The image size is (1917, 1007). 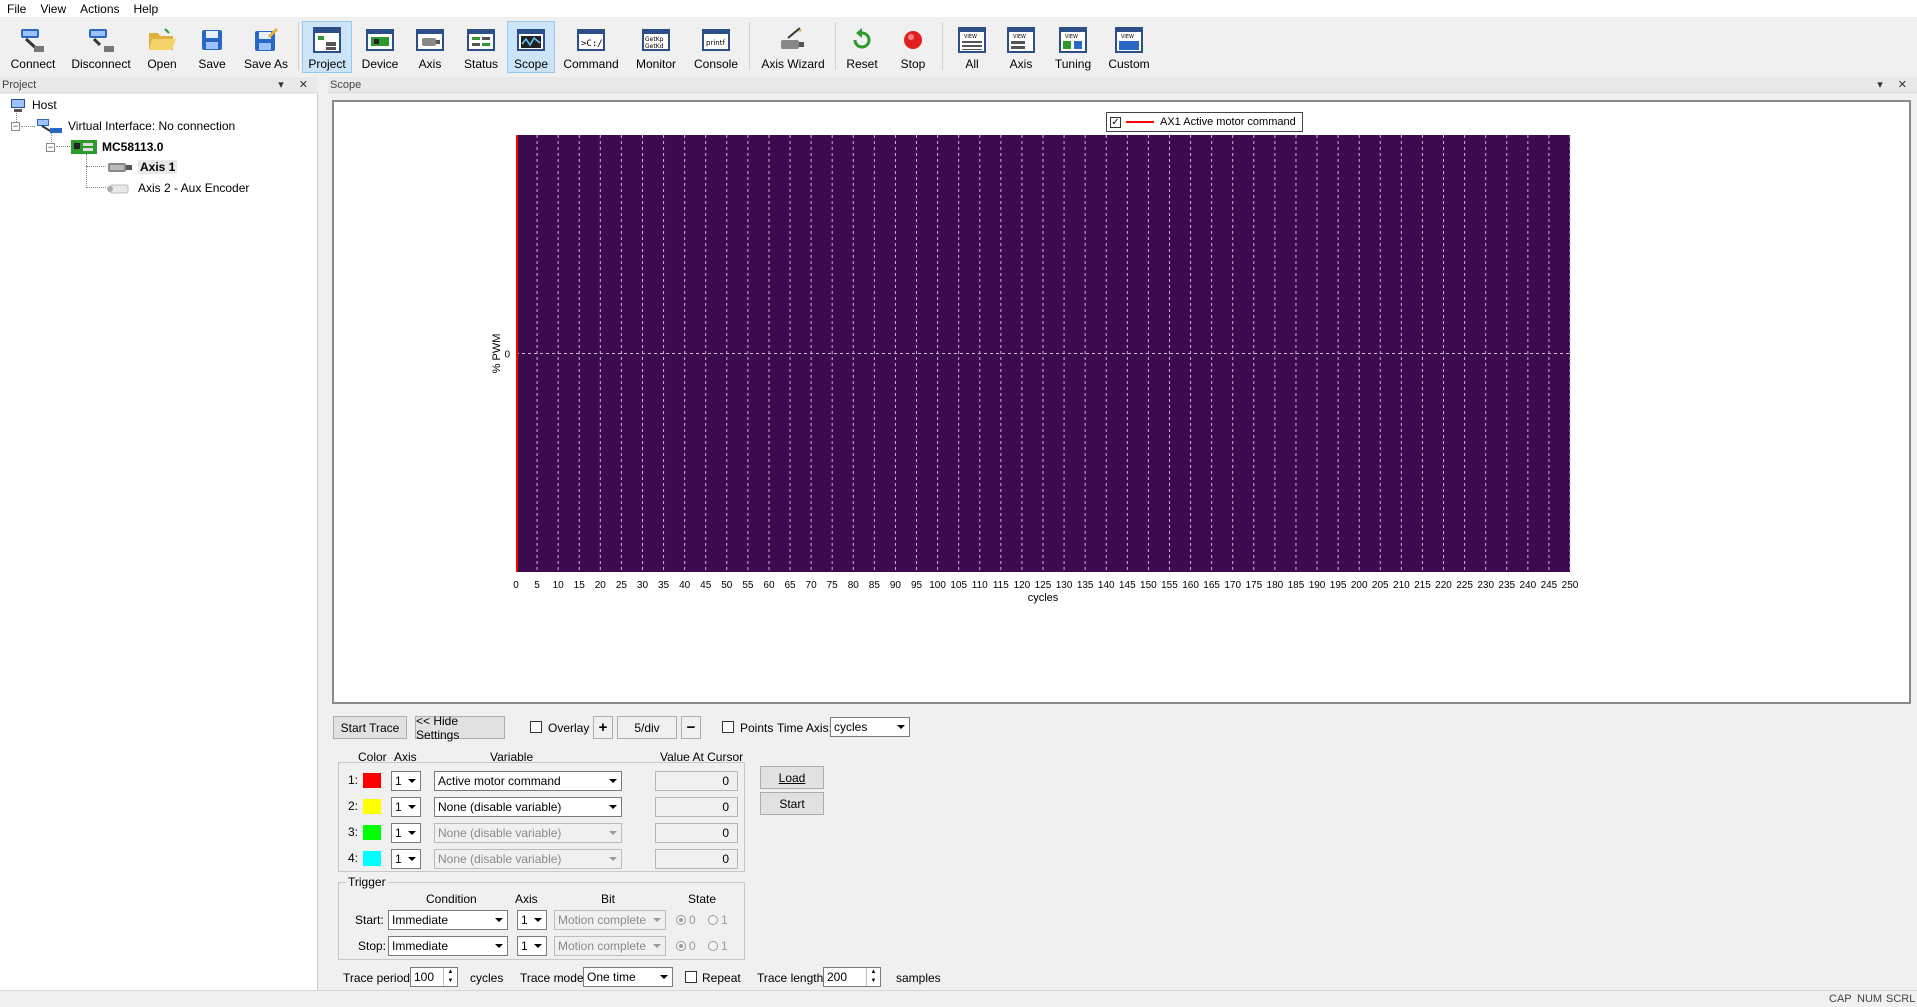 I want to click on save-as-button: Save As, so click(x=266, y=47).